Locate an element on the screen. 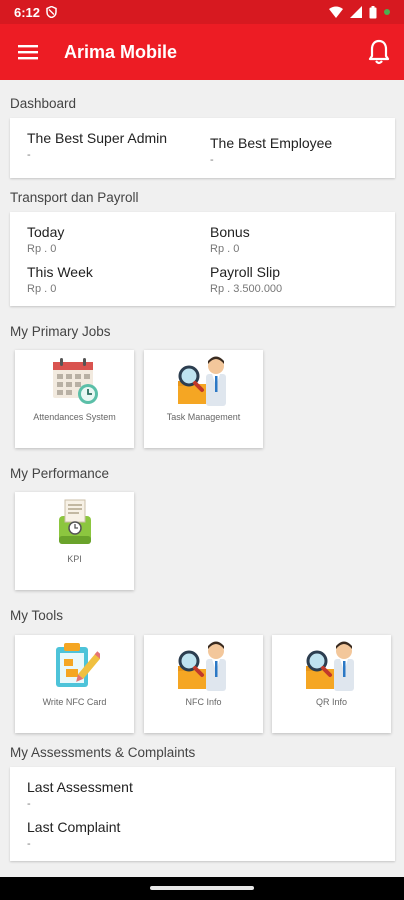 This screenshot has width=404, height=900. best-super-admin: The Best Super Admin - is located at coordinates (97, 145).